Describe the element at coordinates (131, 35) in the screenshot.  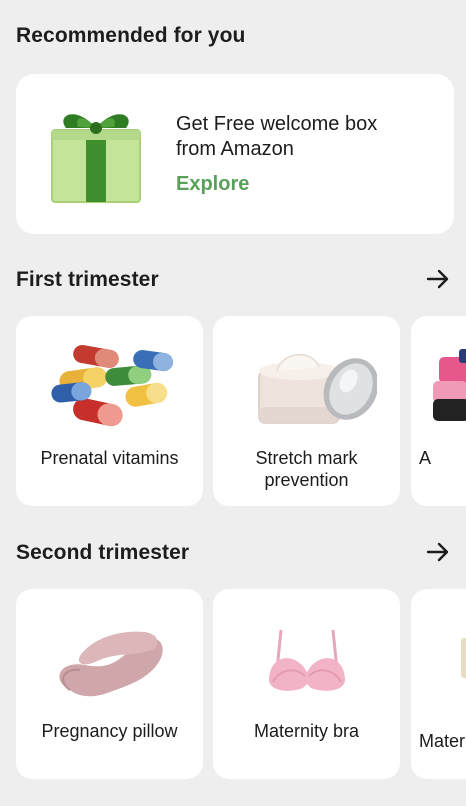
I see `recommended-heading: Recommended for you` at that location.